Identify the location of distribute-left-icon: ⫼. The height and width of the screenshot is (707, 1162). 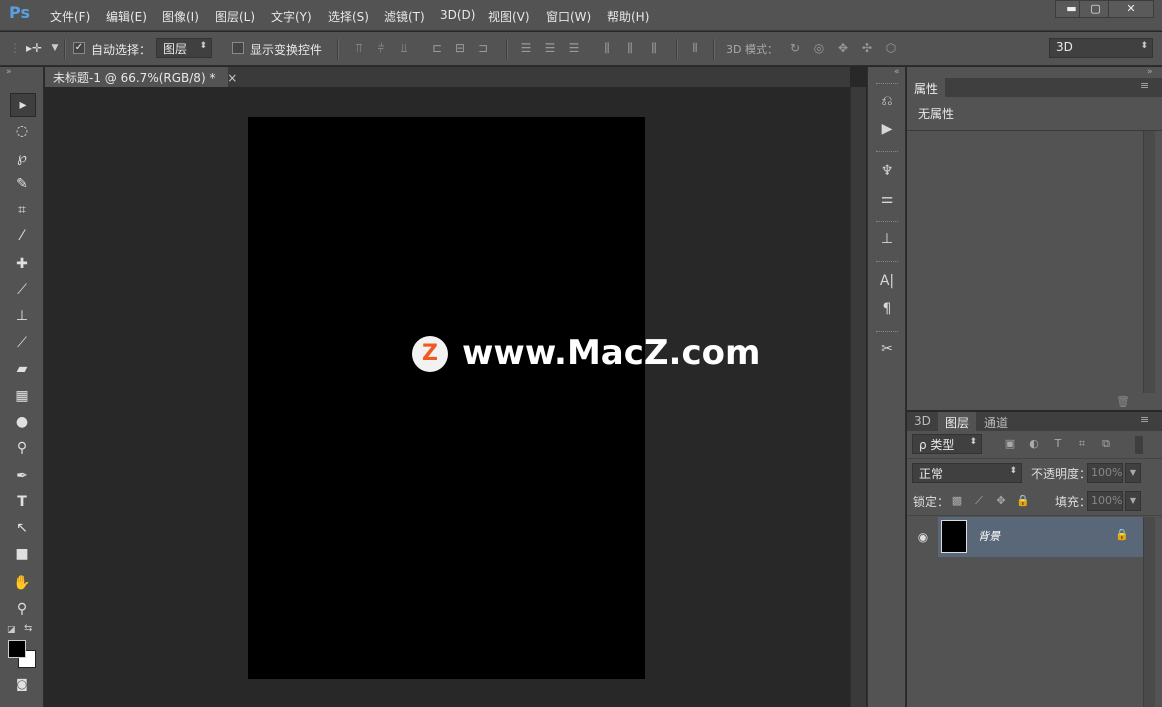
(607, 48).